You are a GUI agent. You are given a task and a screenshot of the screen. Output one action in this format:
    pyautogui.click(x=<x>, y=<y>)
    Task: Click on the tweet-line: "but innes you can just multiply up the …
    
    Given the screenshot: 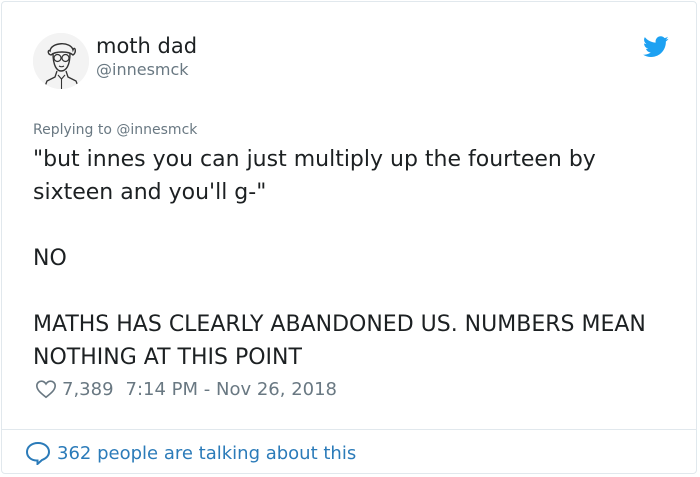 What is the action you would take?
    pyautogui.click(x=314, y=176)
    